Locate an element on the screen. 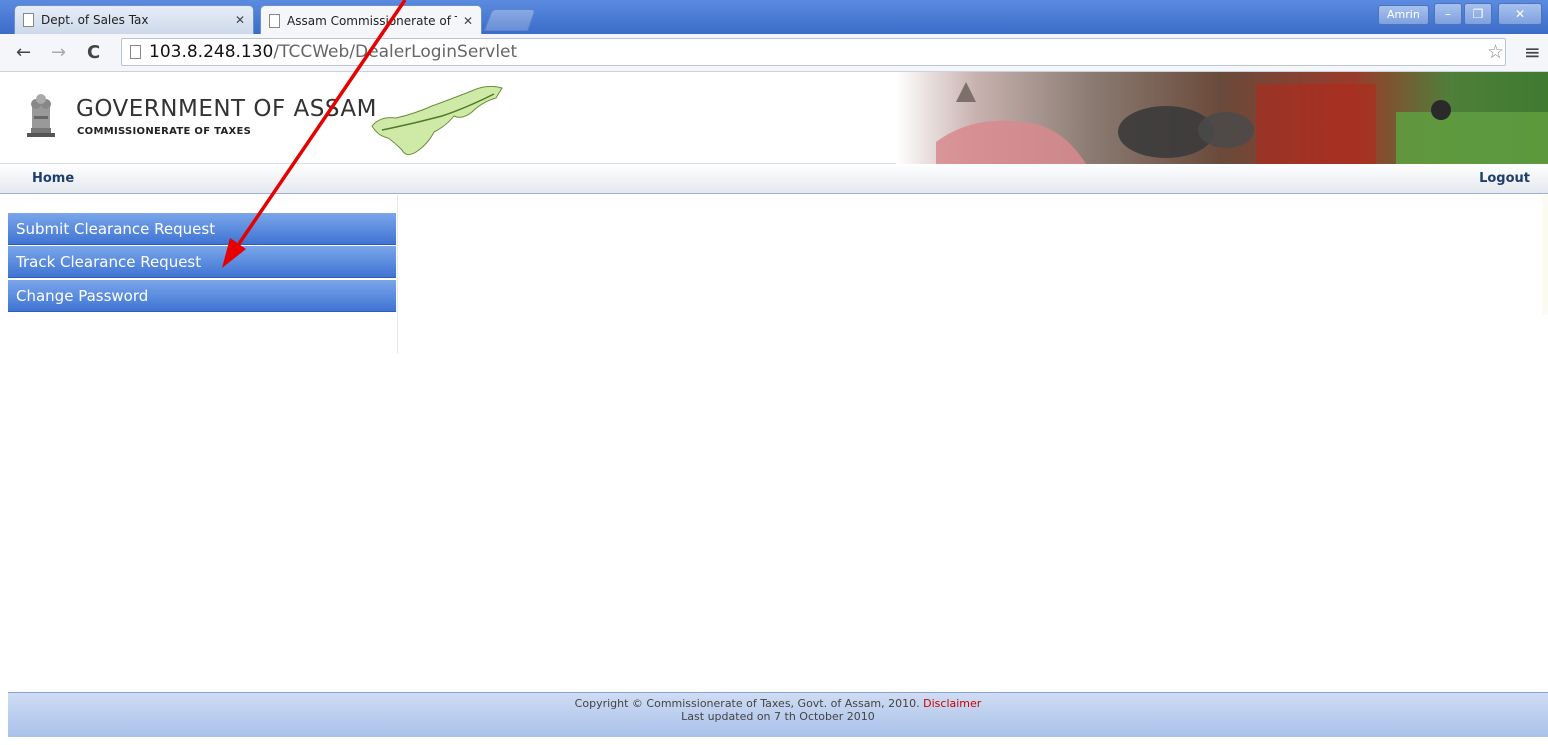  minimize-window-button: – is located at coordinates (1448, 14).